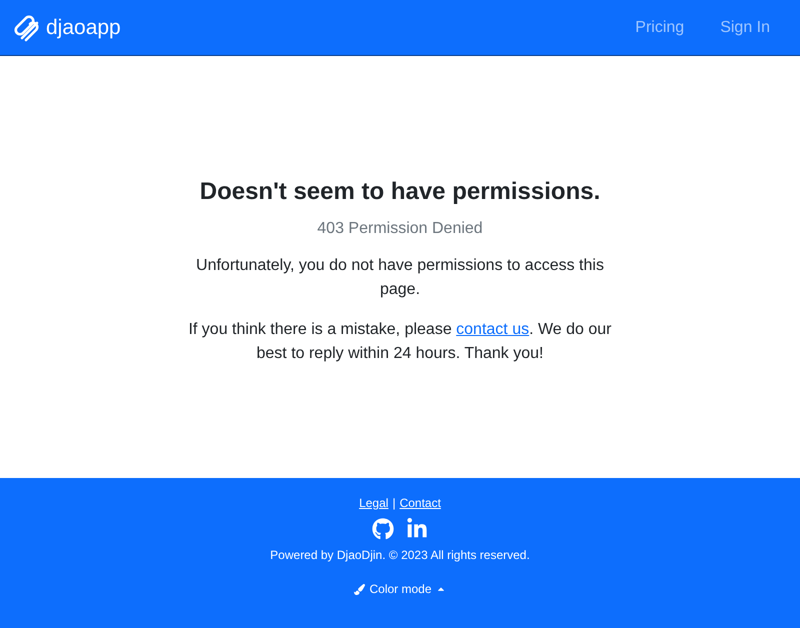  Describe the element at coordinates (400, 192) in the screenshot. I see `page-title: Doesn't seem to have permissions.` at that location.